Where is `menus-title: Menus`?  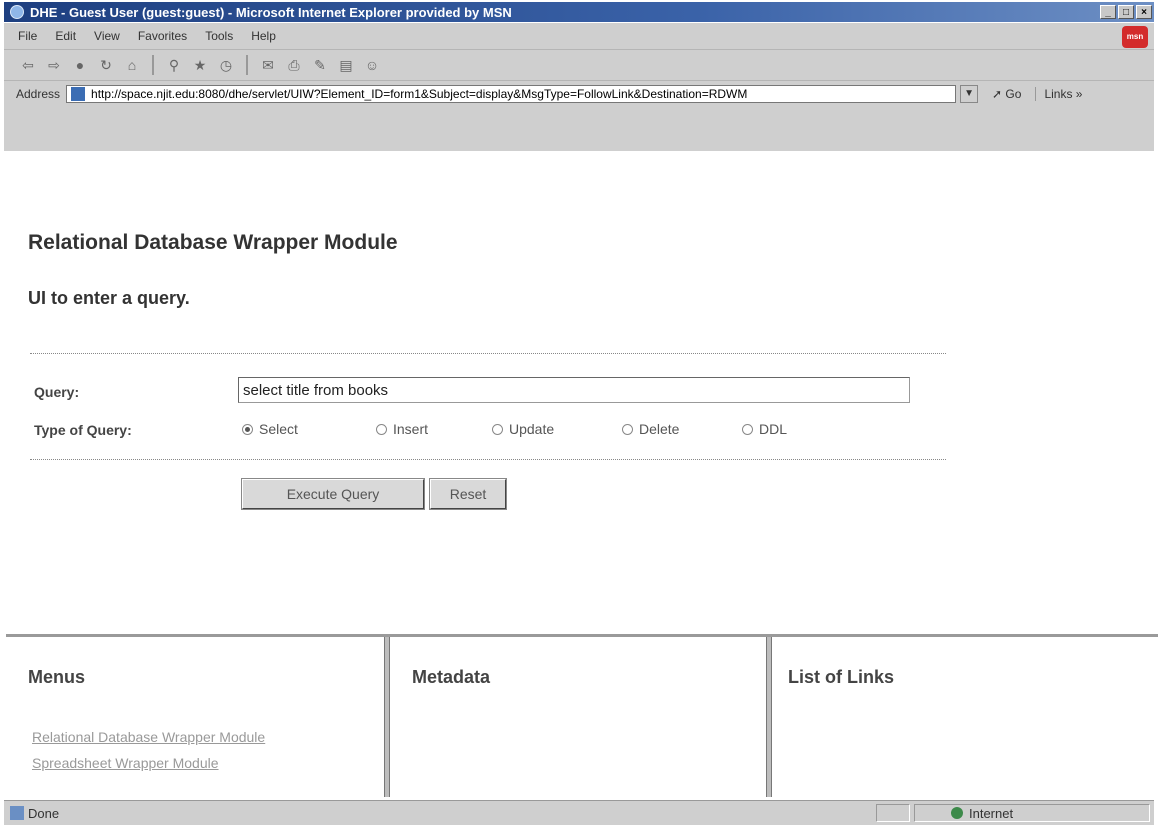
menus-title: Menus is located at coordinates (57, 677).